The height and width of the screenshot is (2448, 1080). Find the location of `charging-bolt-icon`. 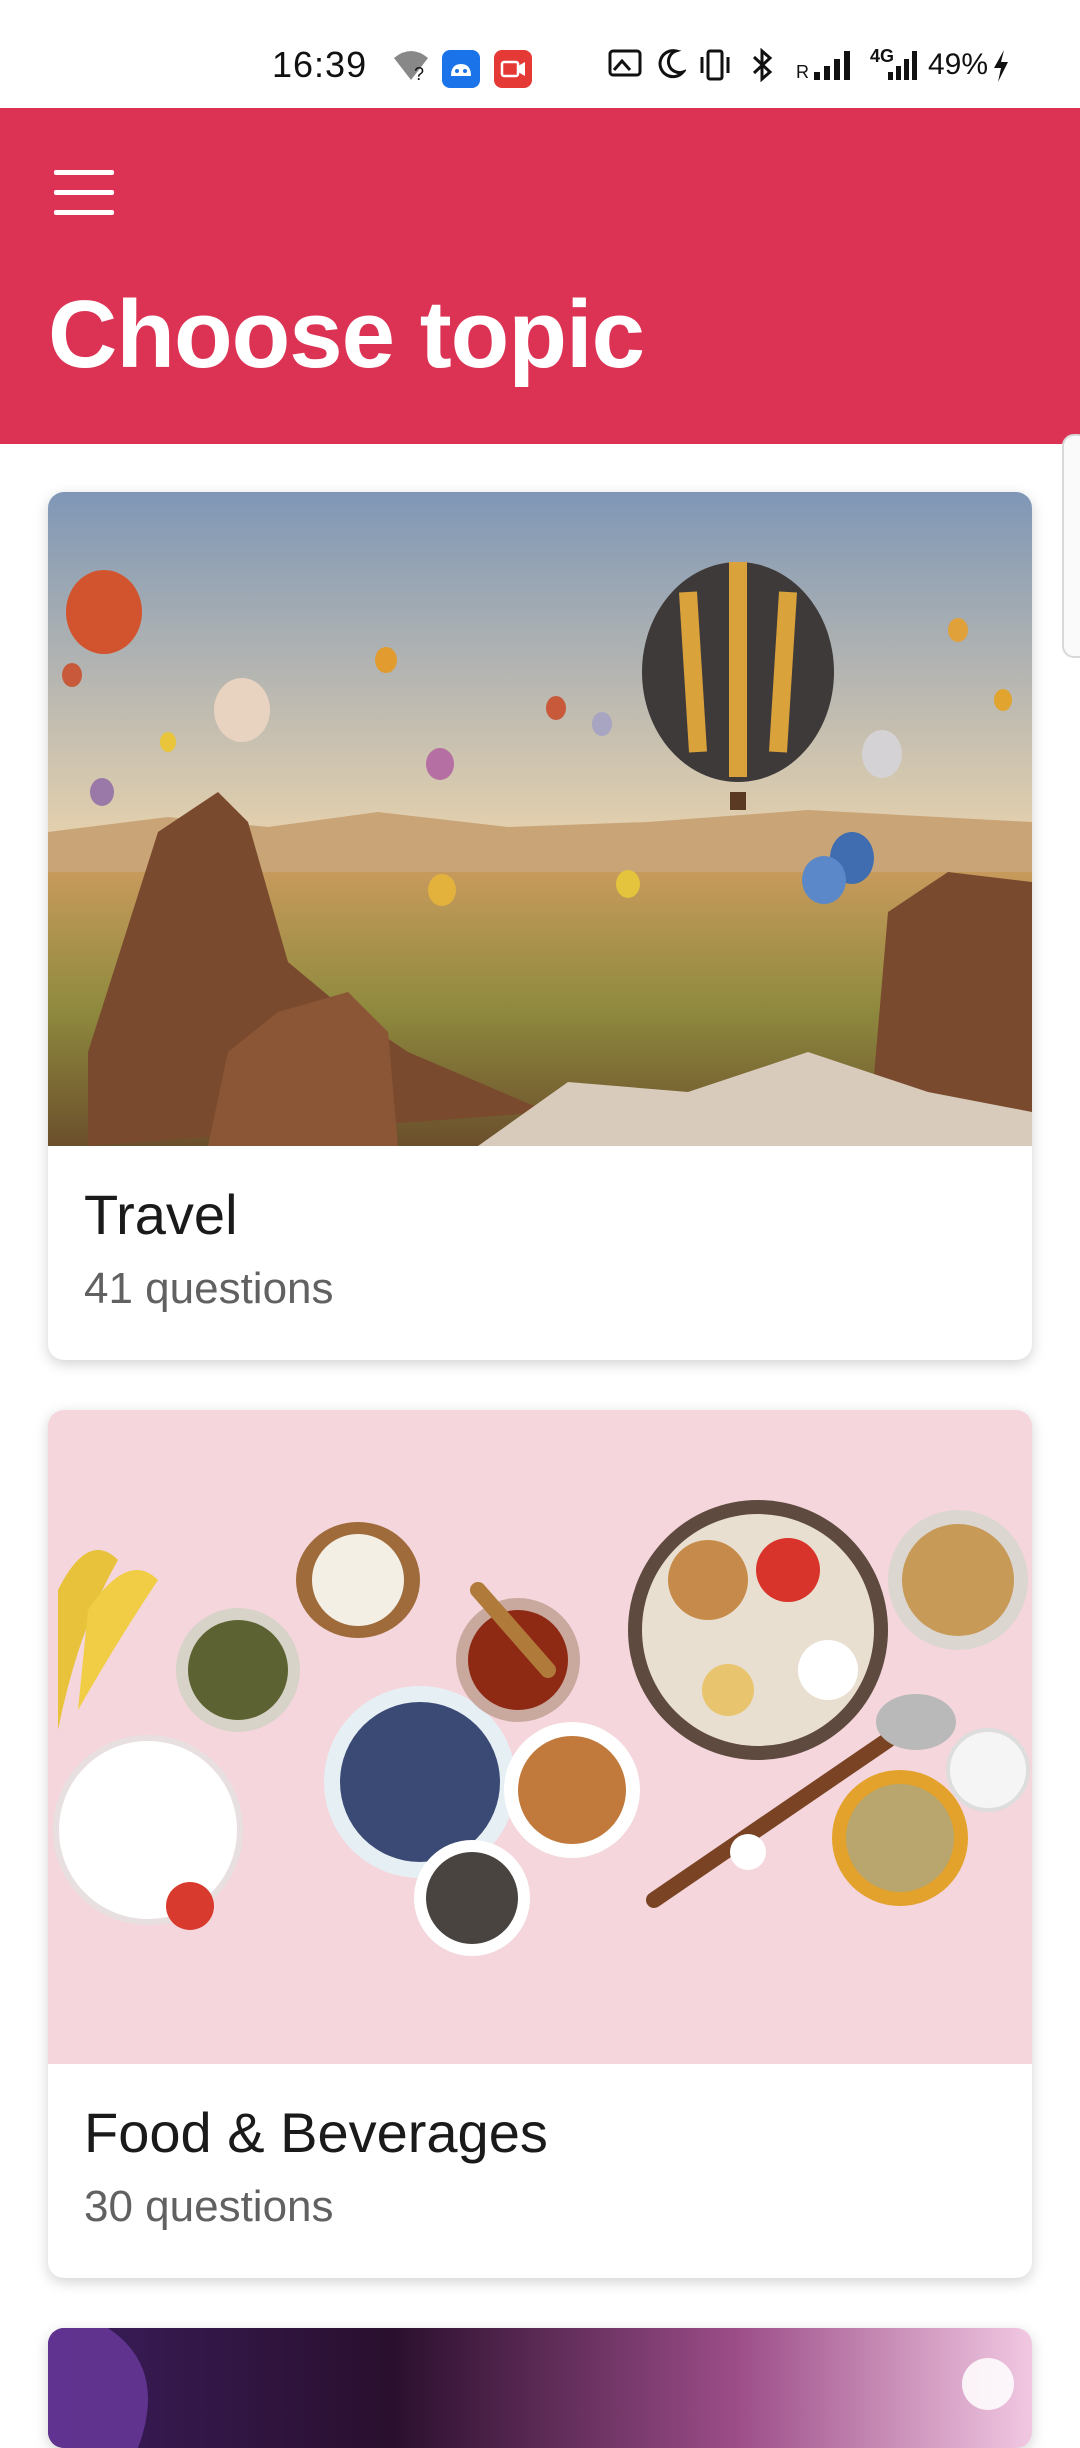

charging-bolt-icon is located at coordinates (1001, 66).